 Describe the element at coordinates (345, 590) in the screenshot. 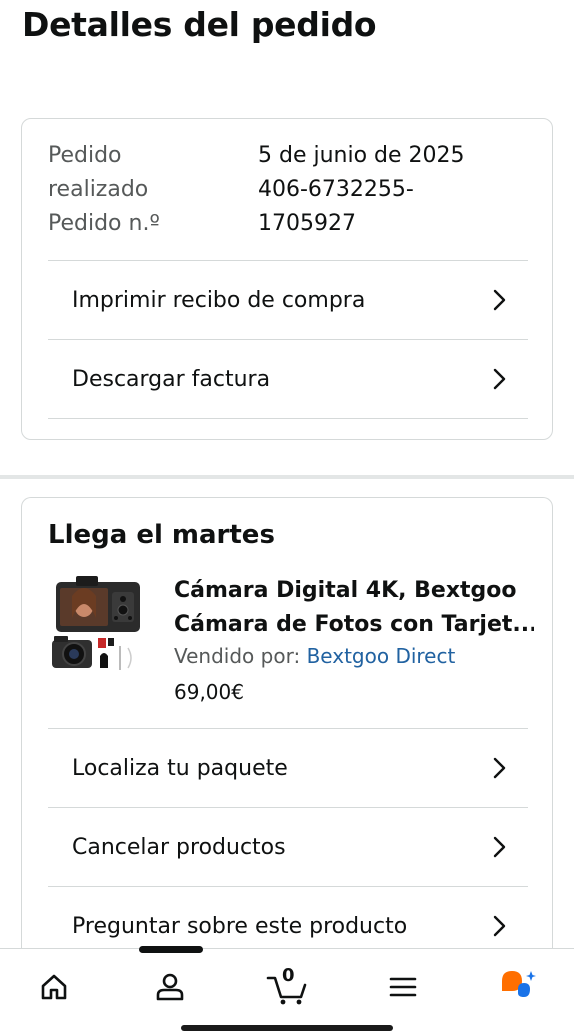

I see `product-title-line1: Cámara Digital 4K, Bextgoo` at that location.